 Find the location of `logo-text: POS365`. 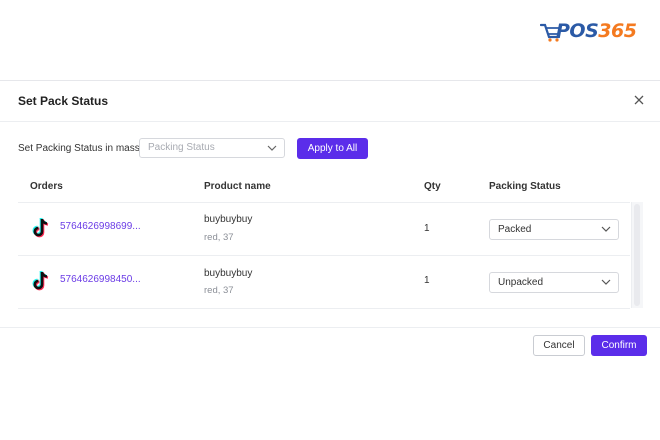

logo-text: POS365 is located at coordinates (596, 31).